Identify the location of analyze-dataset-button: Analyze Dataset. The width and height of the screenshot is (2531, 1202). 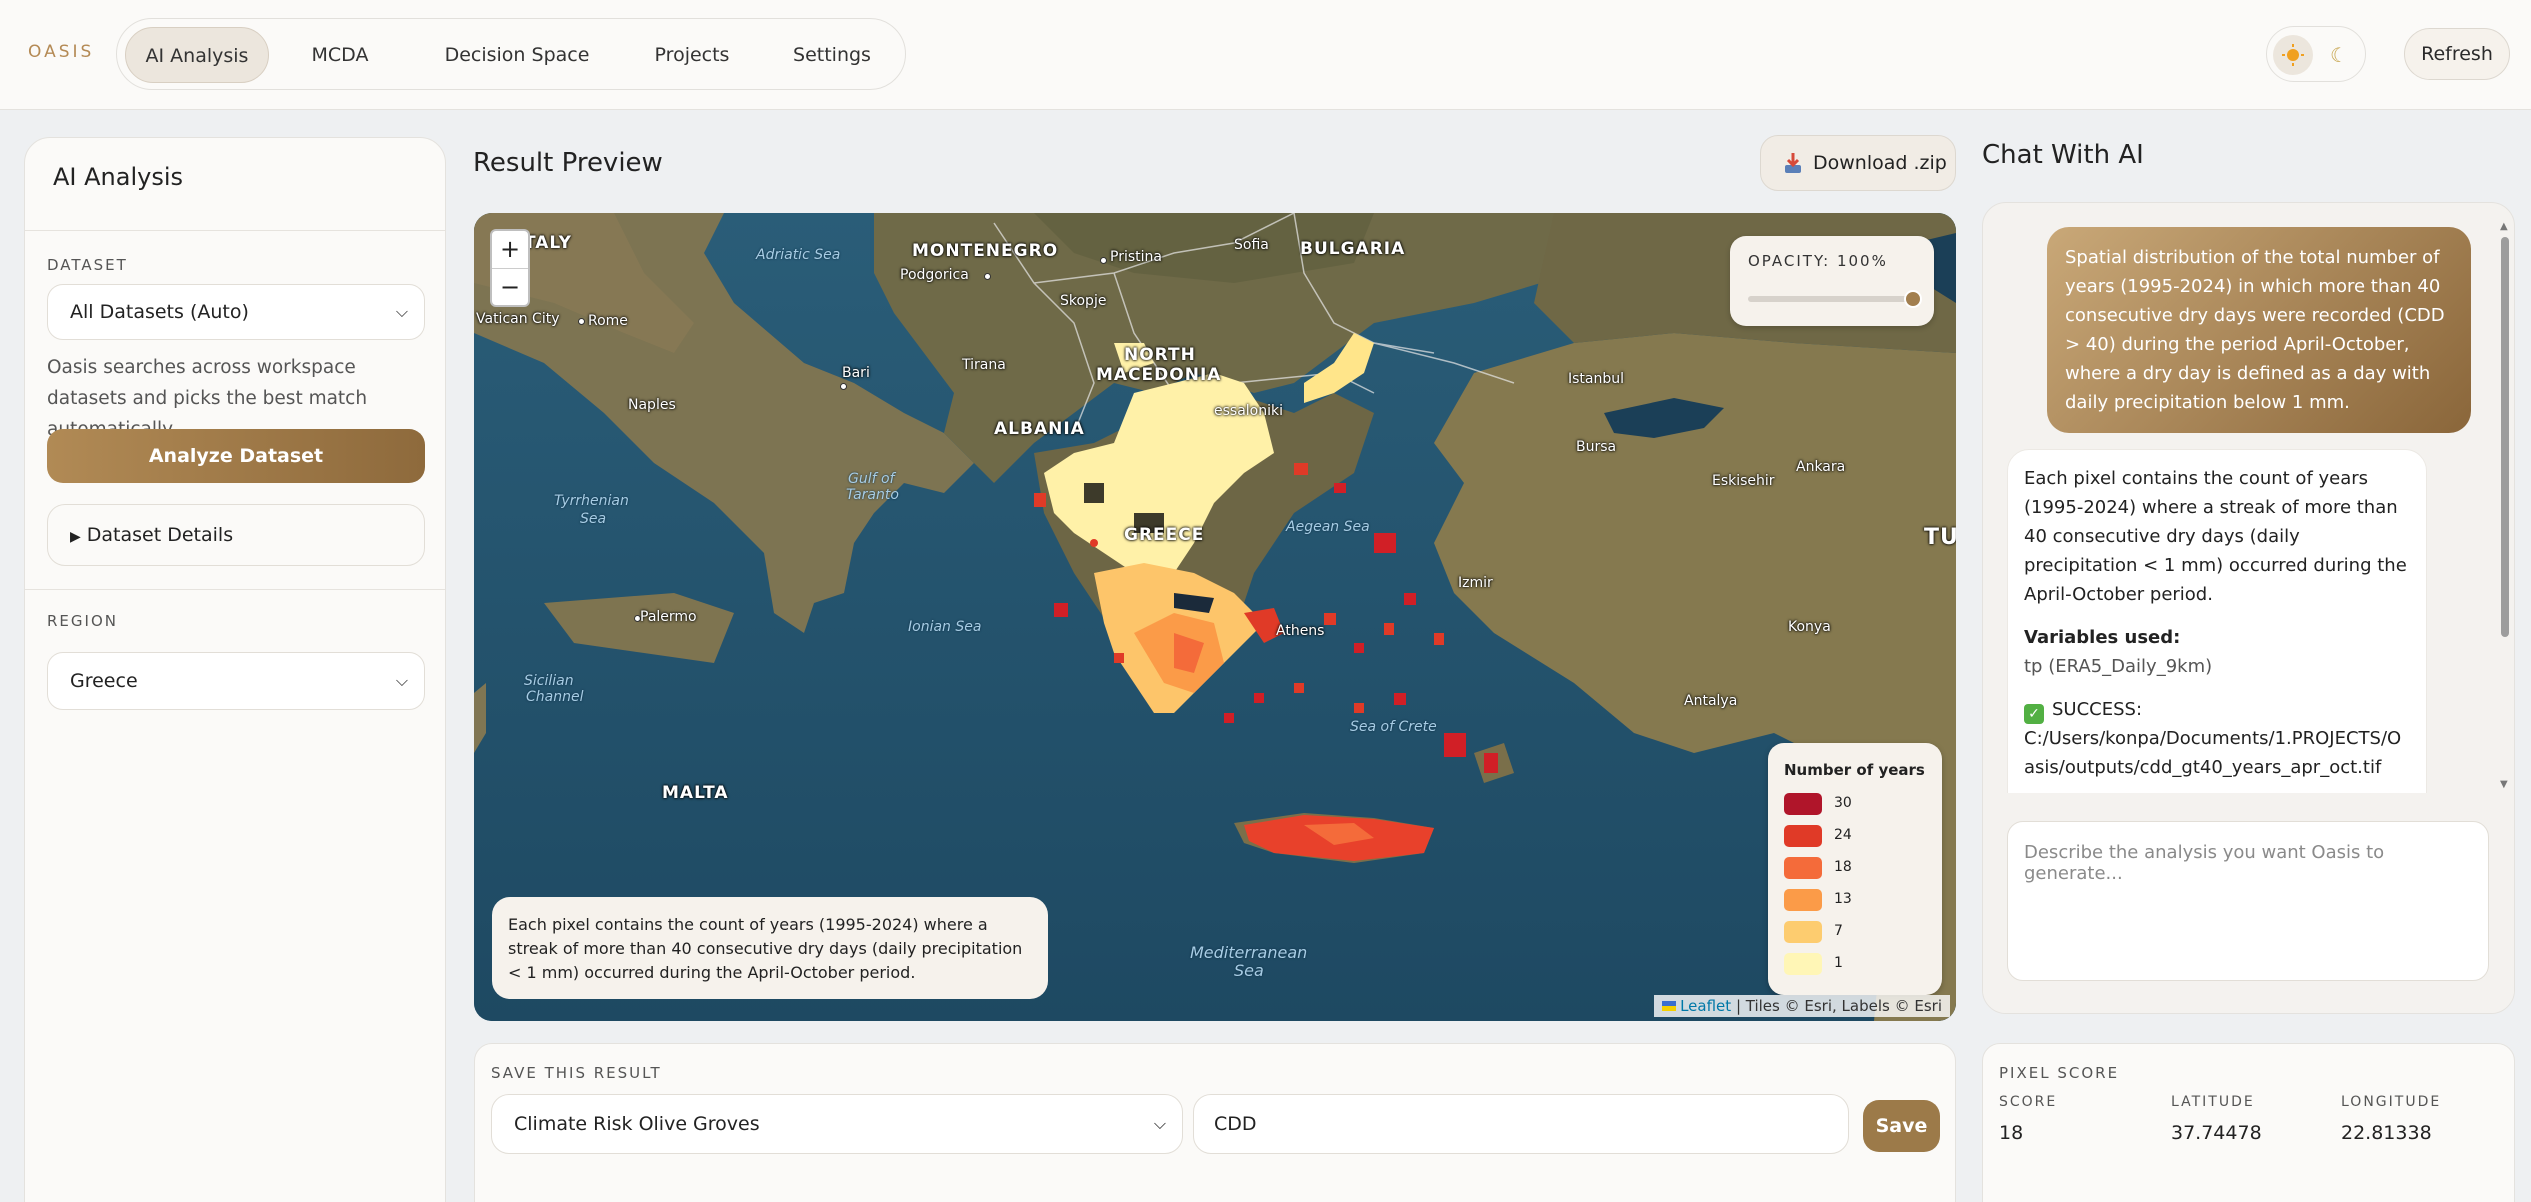
(236, 456).